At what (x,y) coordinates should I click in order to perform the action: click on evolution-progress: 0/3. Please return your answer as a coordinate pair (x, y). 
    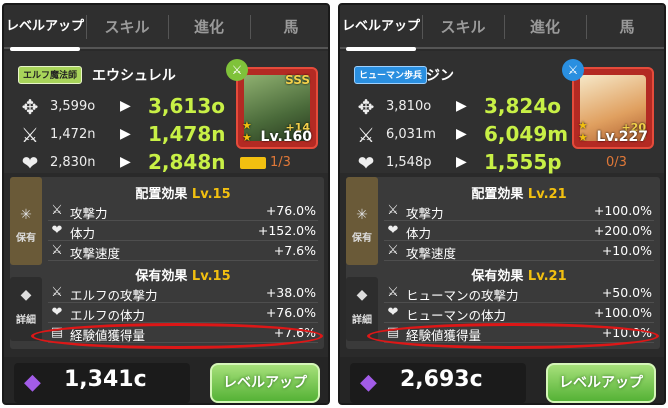
    Looking at the image, I should click on (601, 162).